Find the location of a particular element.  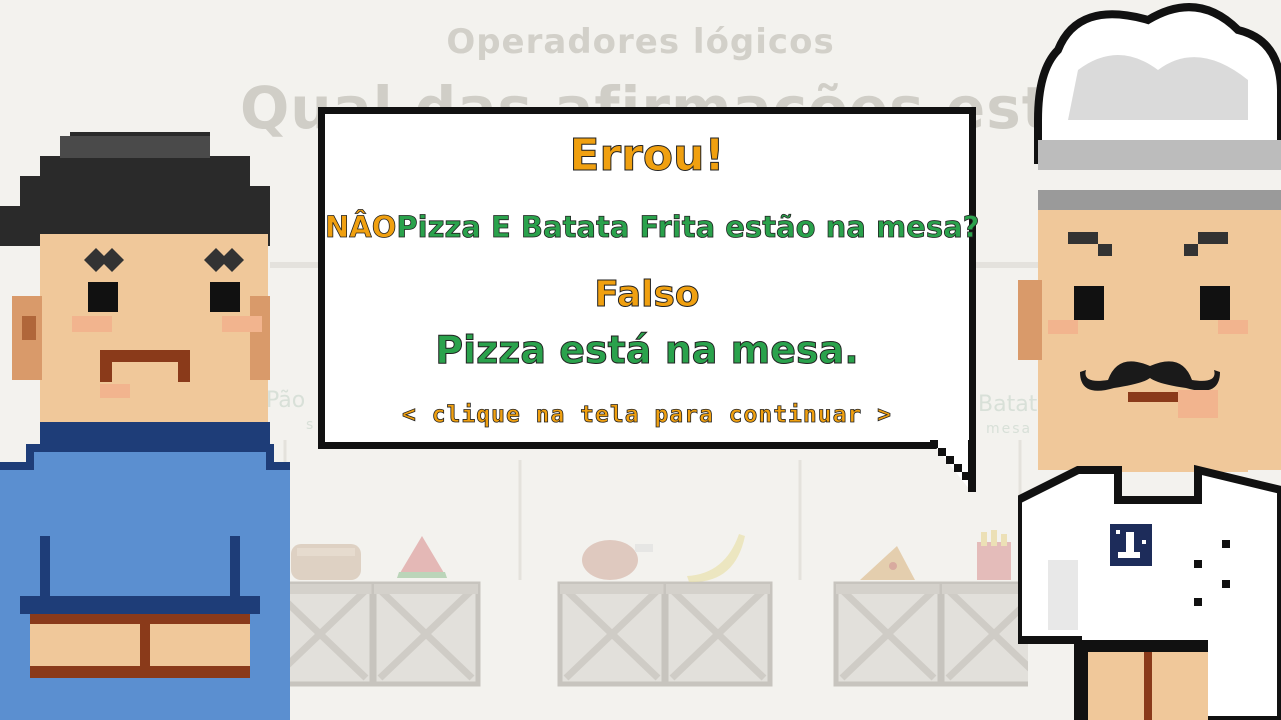

feedback-explanation: Pizza está na mesa. is located at coordinates (647, 350).